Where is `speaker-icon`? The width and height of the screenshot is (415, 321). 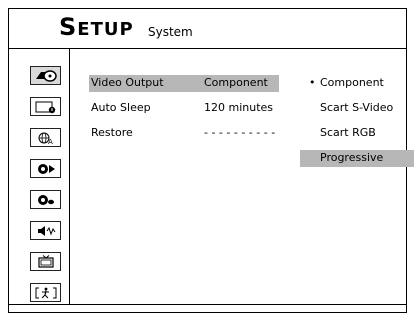 speaker-icon is located at coordinates (46, 230).